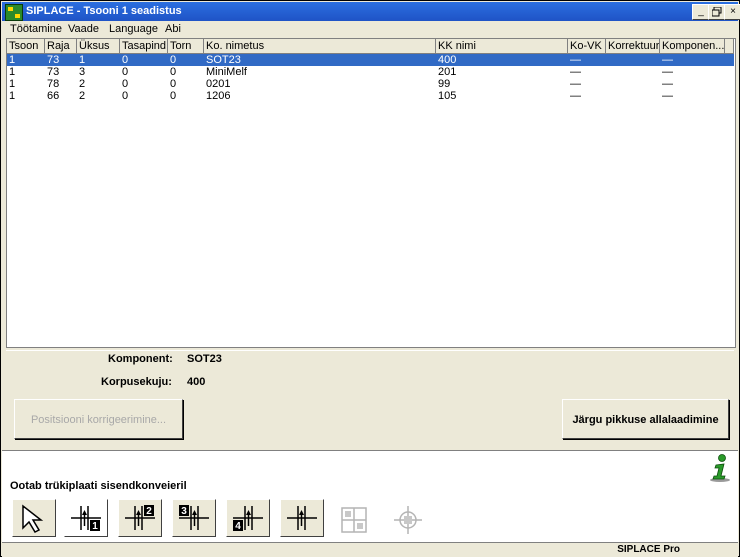  I want to click on product-name: SIPLACE Pro, so click(648, 549).